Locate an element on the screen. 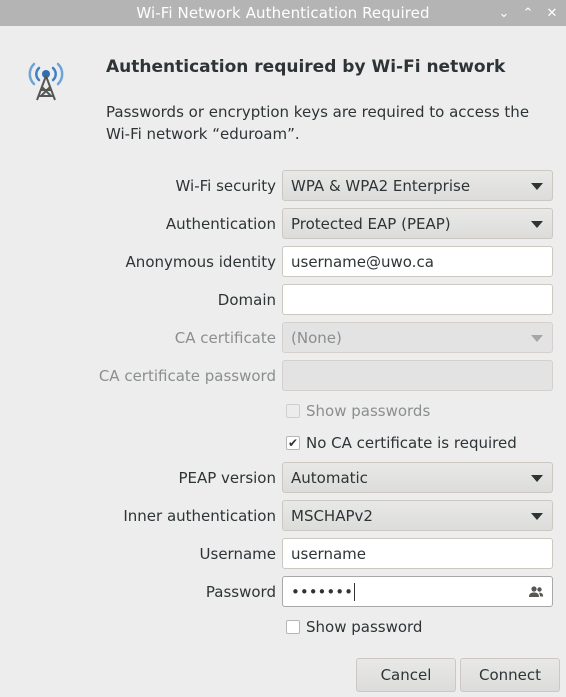 This screenshot has height=697, width=566. show-passwords-label: Show passwords is located at coordinates (368, 411).